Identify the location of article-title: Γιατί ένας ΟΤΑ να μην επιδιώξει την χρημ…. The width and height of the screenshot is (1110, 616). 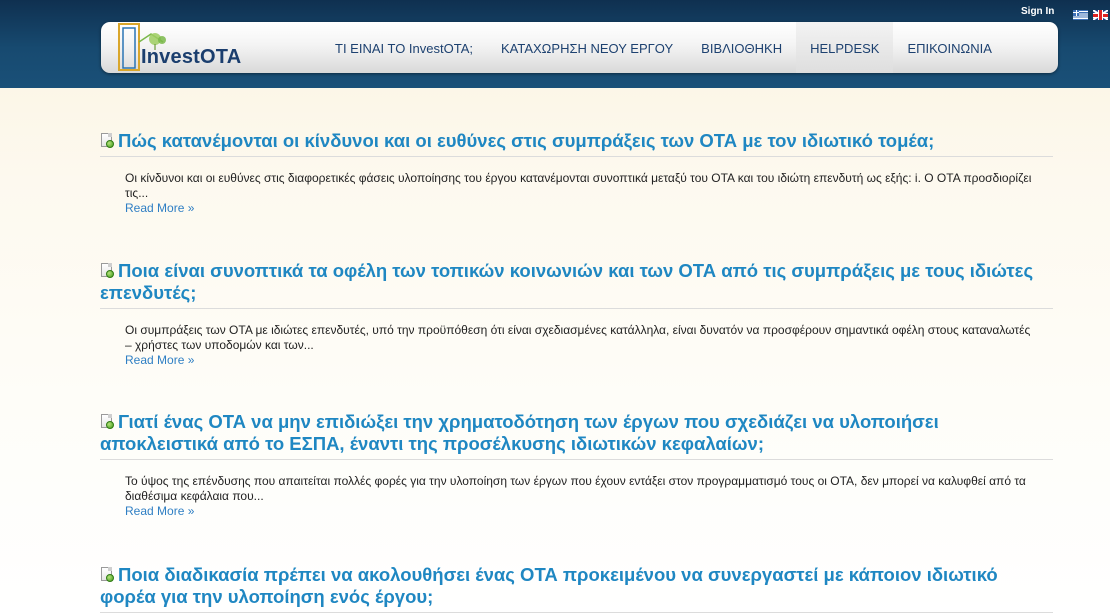
(576, 435).